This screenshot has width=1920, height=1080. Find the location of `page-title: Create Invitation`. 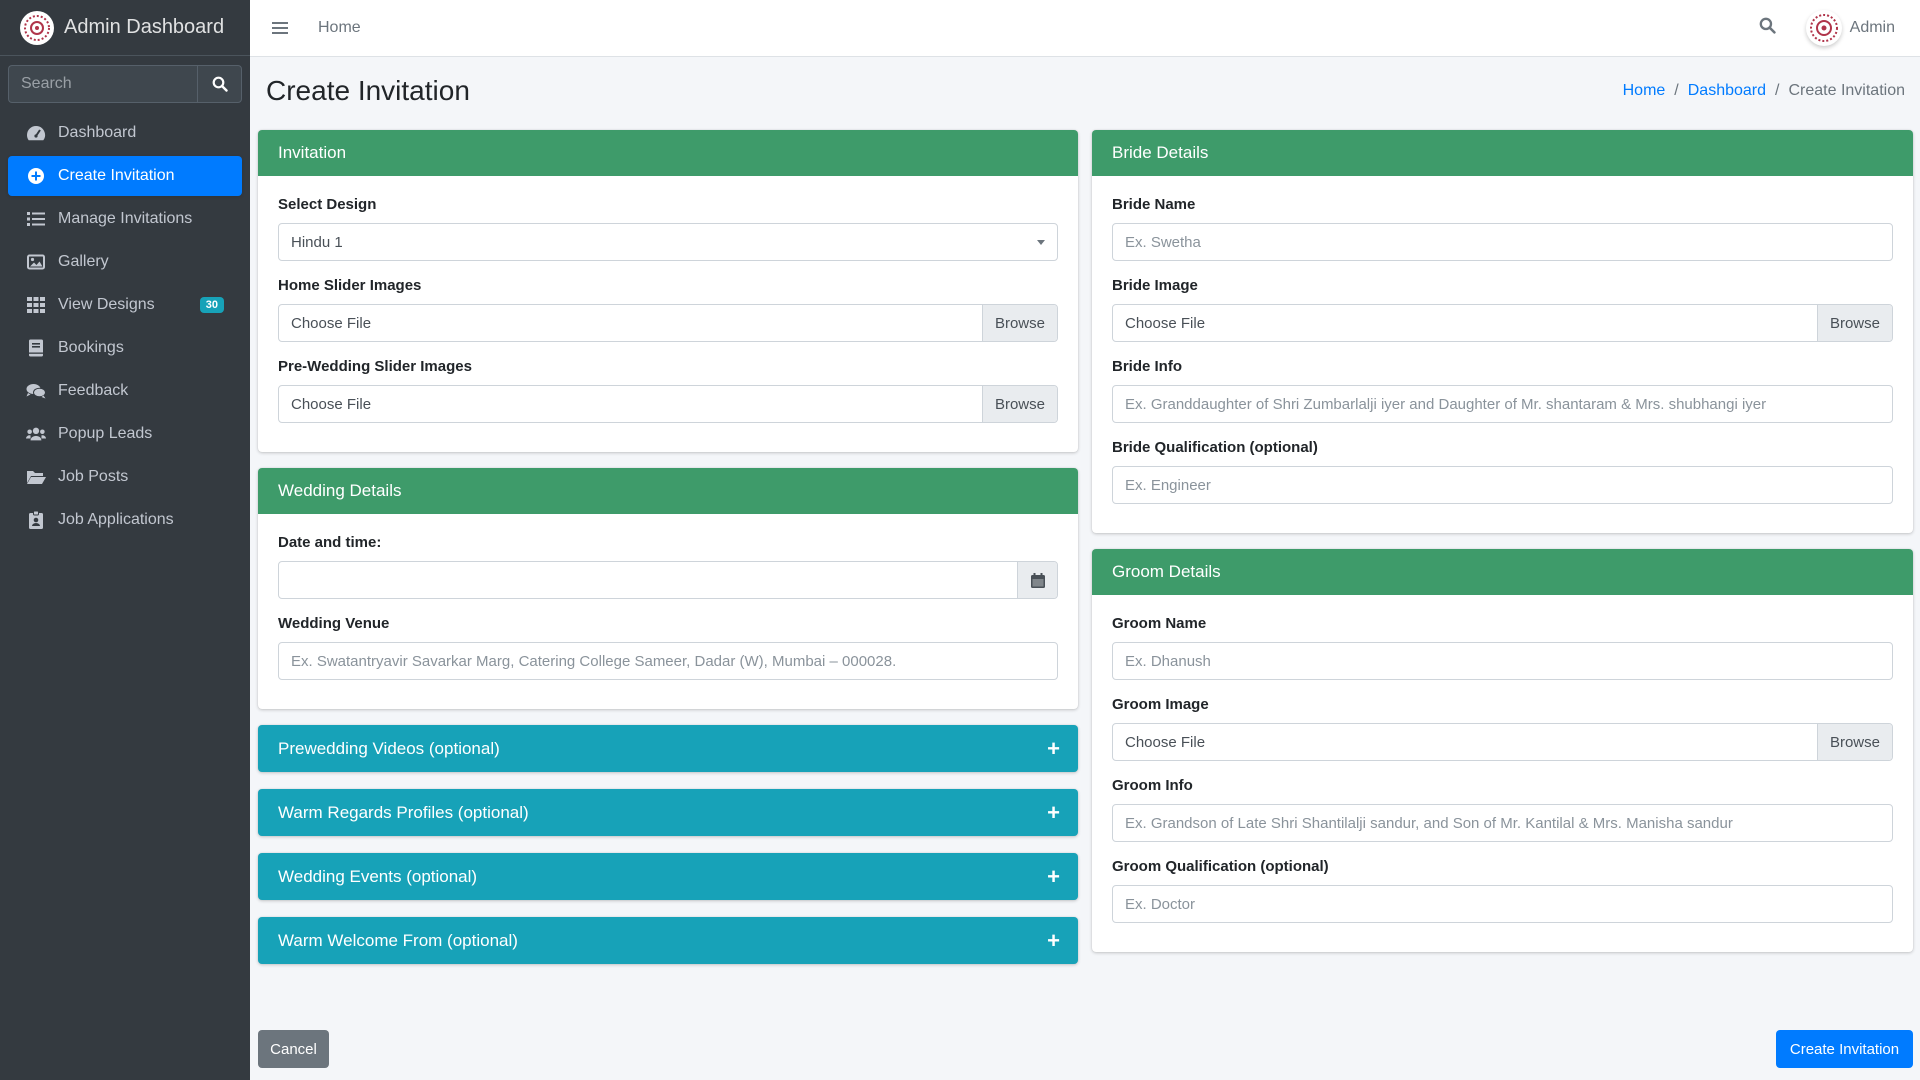

page-title: Create Invitation is located at coordinates (368, 90).